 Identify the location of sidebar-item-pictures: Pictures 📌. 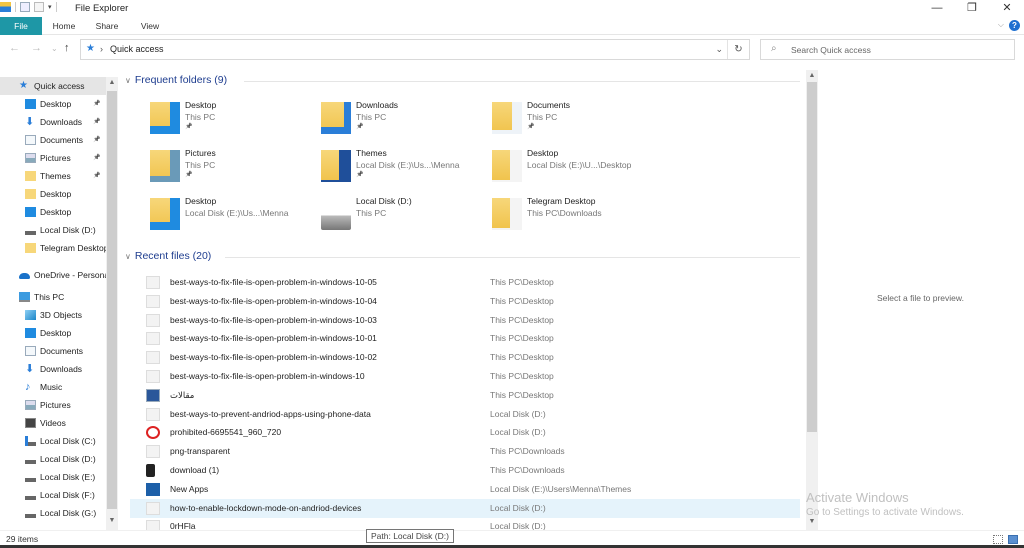
(53, 158).